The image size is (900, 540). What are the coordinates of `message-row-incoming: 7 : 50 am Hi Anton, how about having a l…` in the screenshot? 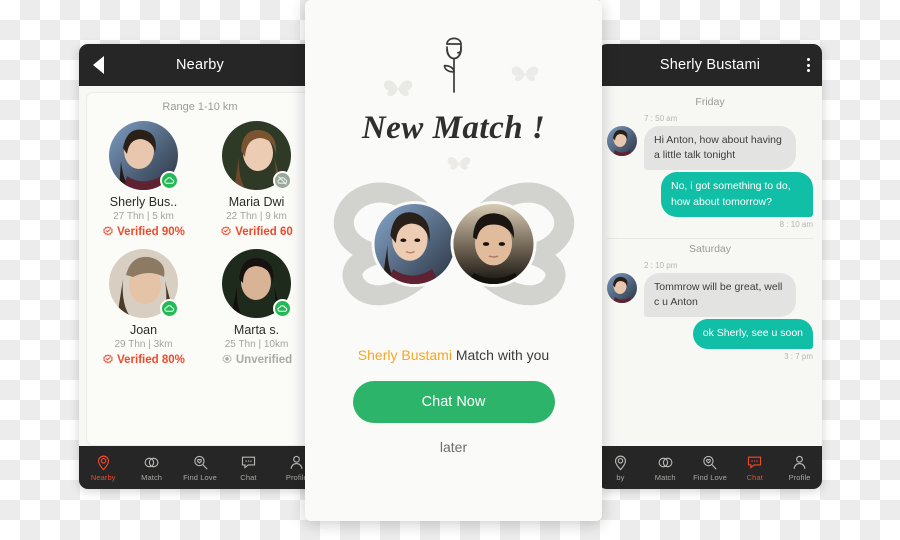 It's located at (710, 142).